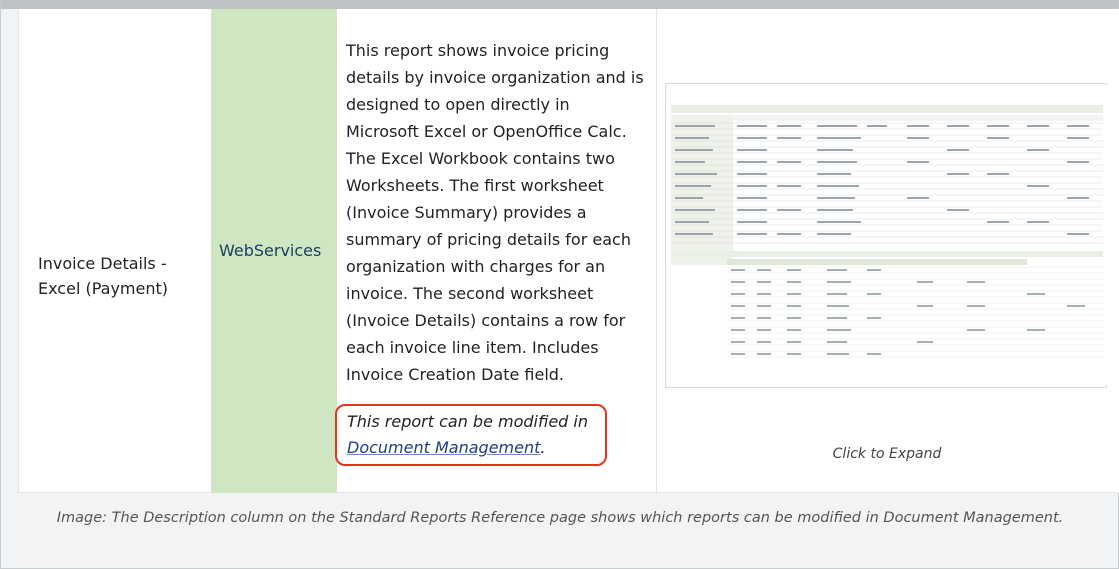 This screenshot has width=1119, height=569. What do you see at coordinates (568, 492) in the screenshot?
I see `row-divider` at bounding box center [568, 492].